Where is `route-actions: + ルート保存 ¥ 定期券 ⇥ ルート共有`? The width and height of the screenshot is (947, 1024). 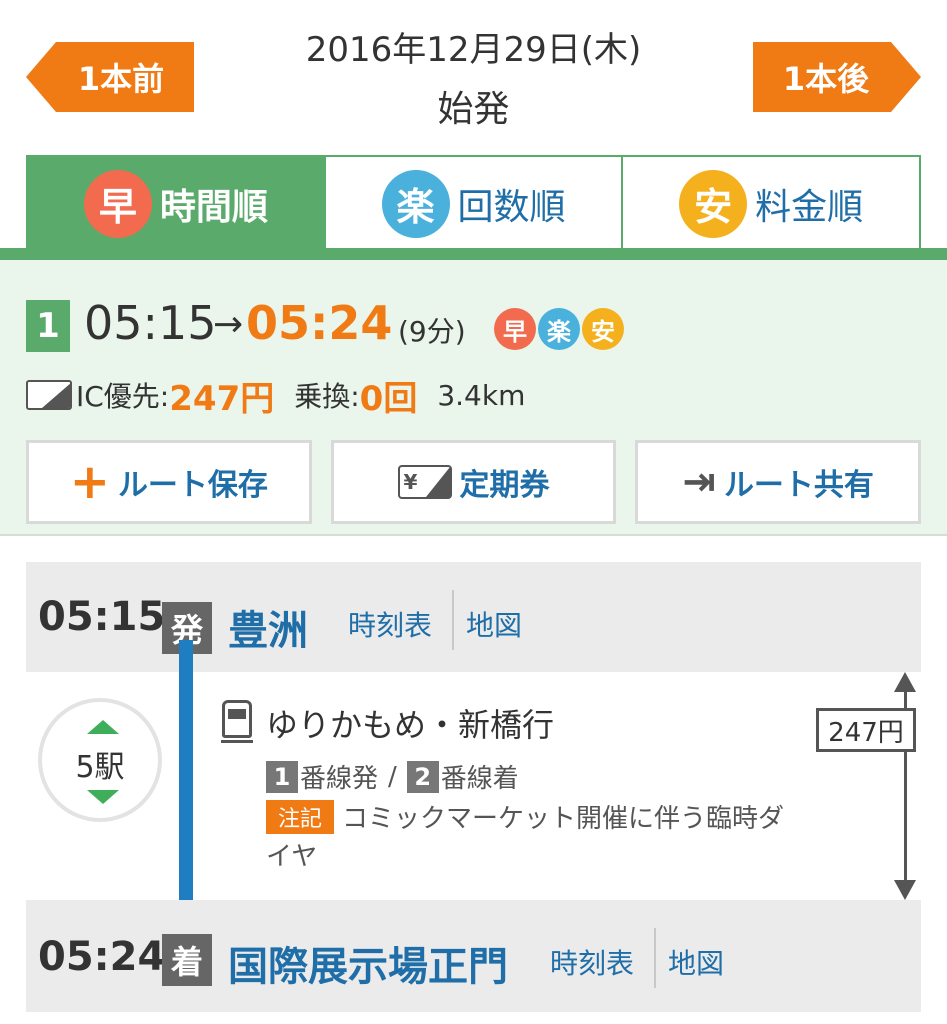
route-actions: + ルート保存 ¥ 定期券 ⇥ ルート共有 is located at coordinates (474, 482).